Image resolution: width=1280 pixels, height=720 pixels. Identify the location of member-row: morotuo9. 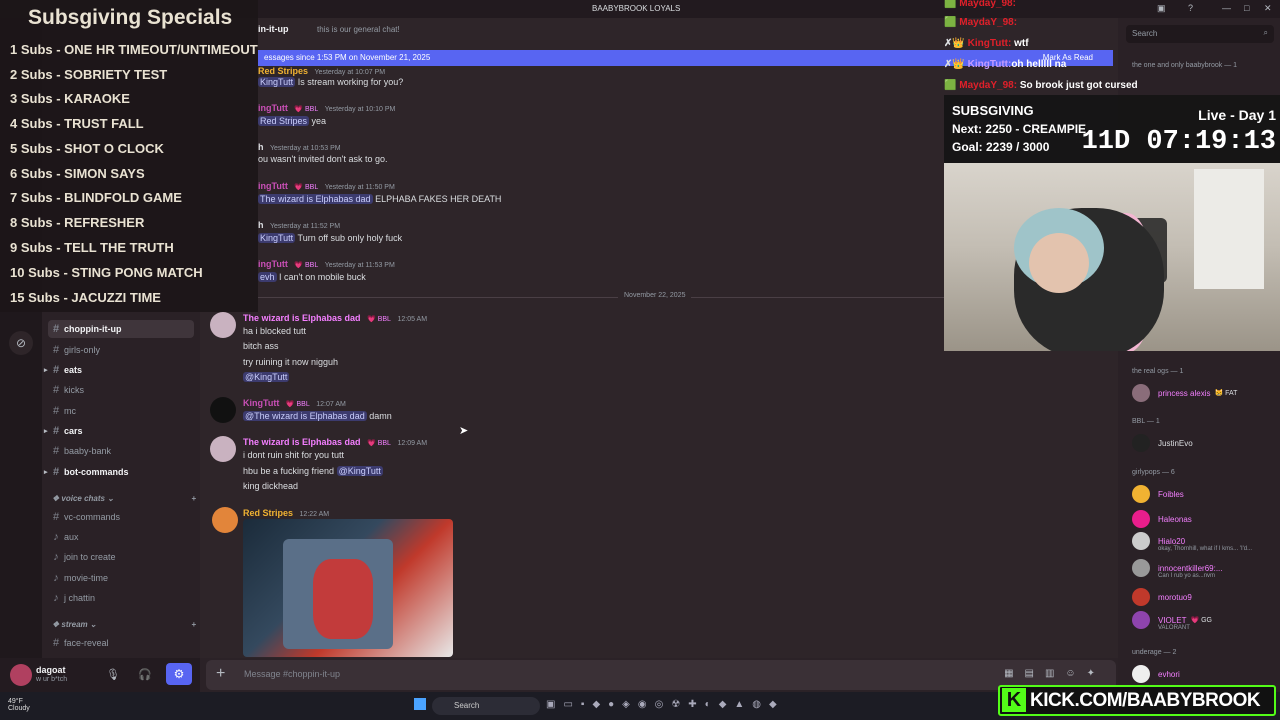
(1162, 597).